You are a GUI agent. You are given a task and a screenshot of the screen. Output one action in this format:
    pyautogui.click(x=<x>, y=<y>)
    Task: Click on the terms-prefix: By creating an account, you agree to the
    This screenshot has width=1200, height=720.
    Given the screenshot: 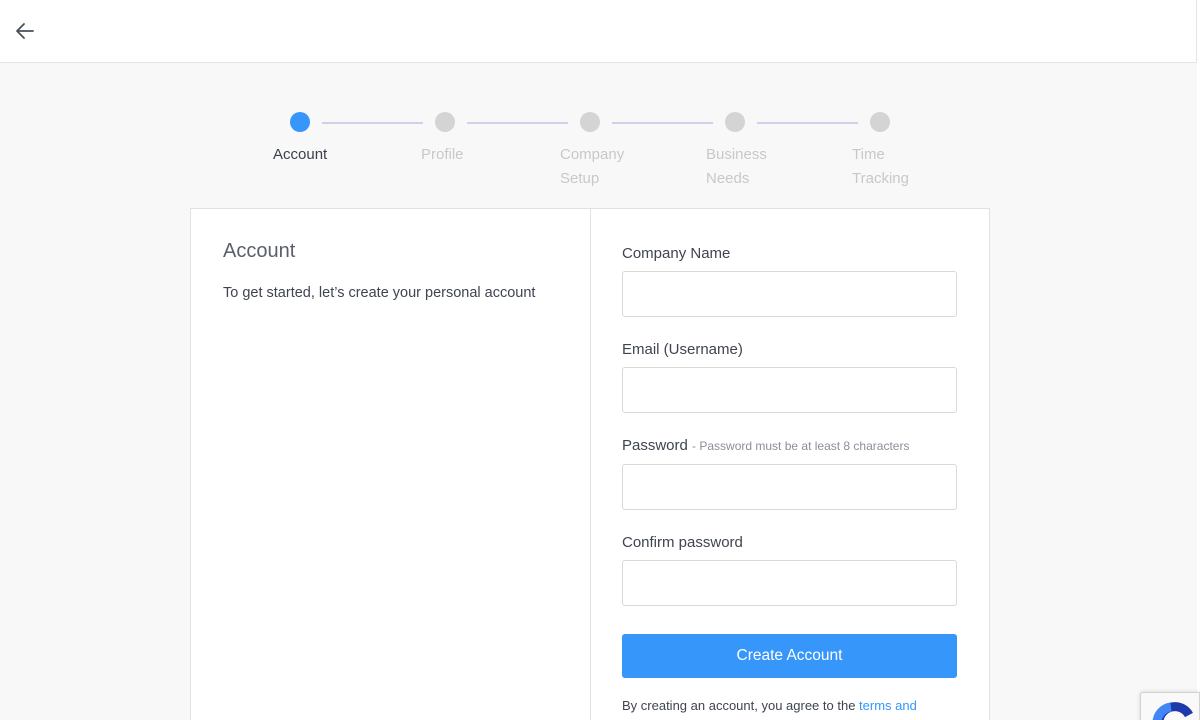 What is the action you would take?
    pyautogui.click(x=741, y=705)
    